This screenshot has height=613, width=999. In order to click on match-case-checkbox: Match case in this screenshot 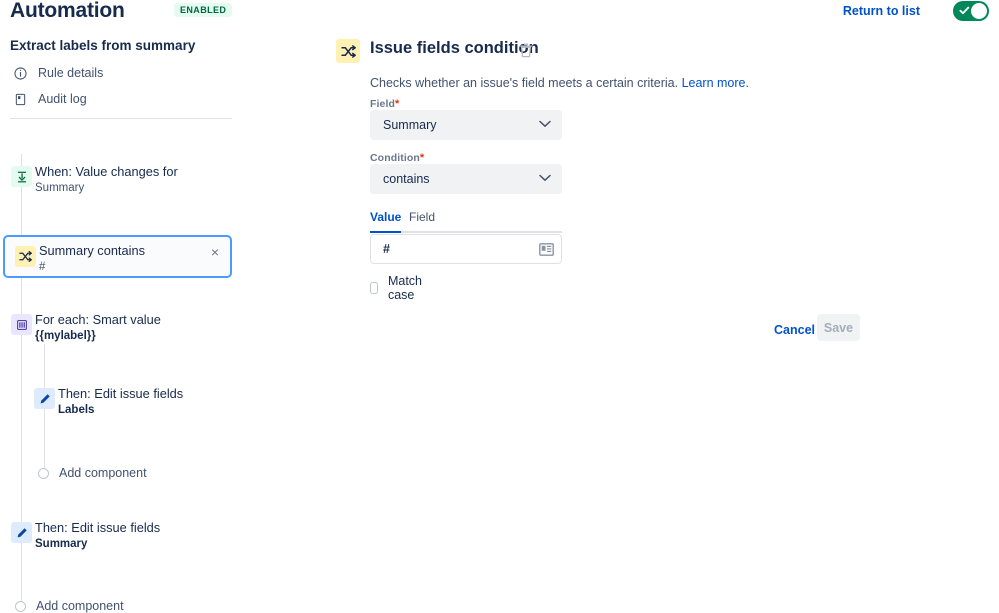, I will do `click(398, 288)`.